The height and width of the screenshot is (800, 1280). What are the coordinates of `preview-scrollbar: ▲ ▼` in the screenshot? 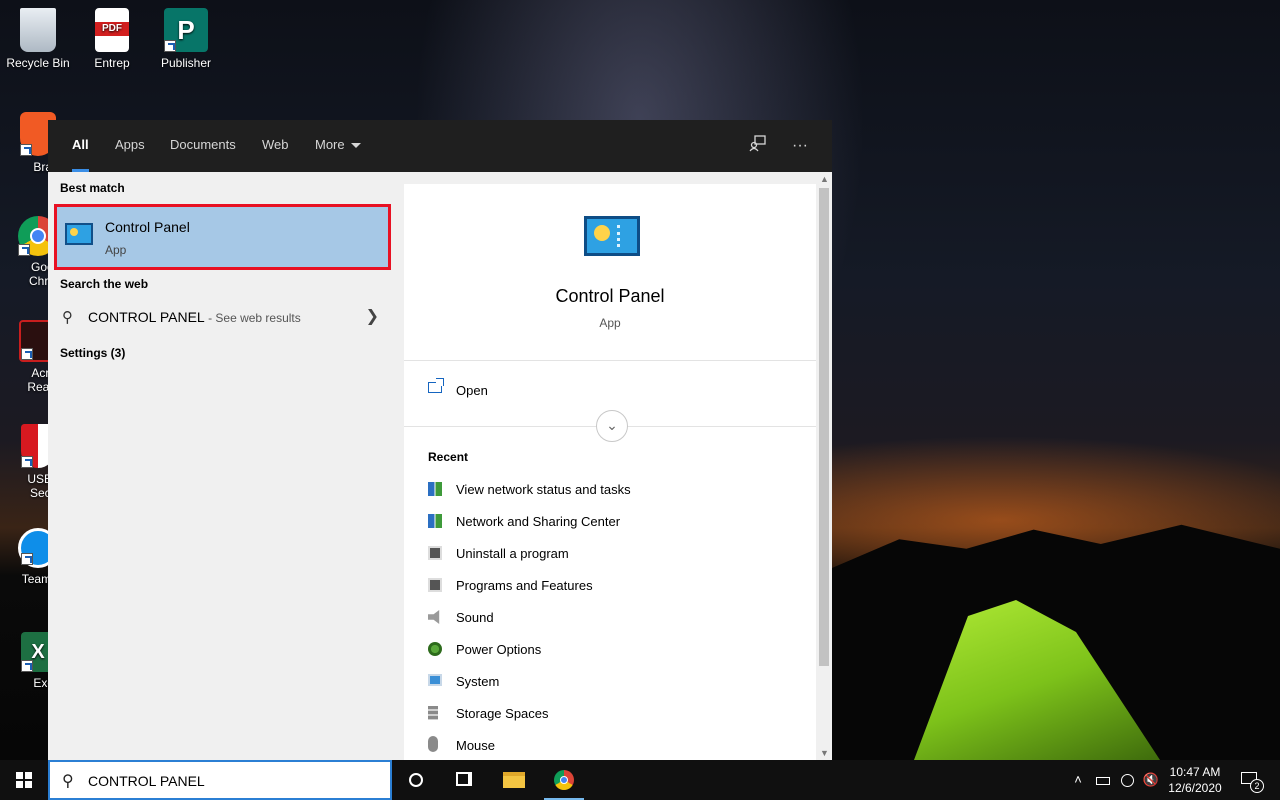 It's located at (824, 466).